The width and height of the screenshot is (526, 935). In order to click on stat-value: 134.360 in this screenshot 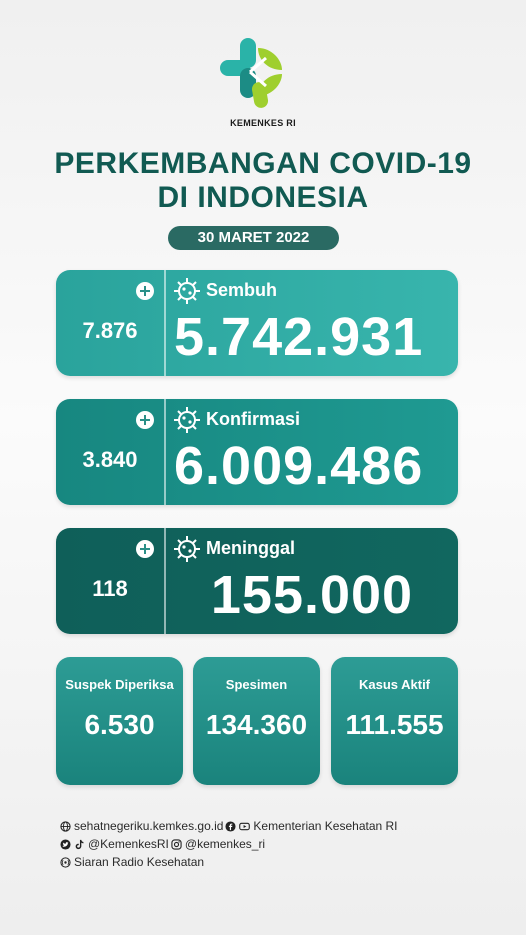, I will do `click(256, 724)`.